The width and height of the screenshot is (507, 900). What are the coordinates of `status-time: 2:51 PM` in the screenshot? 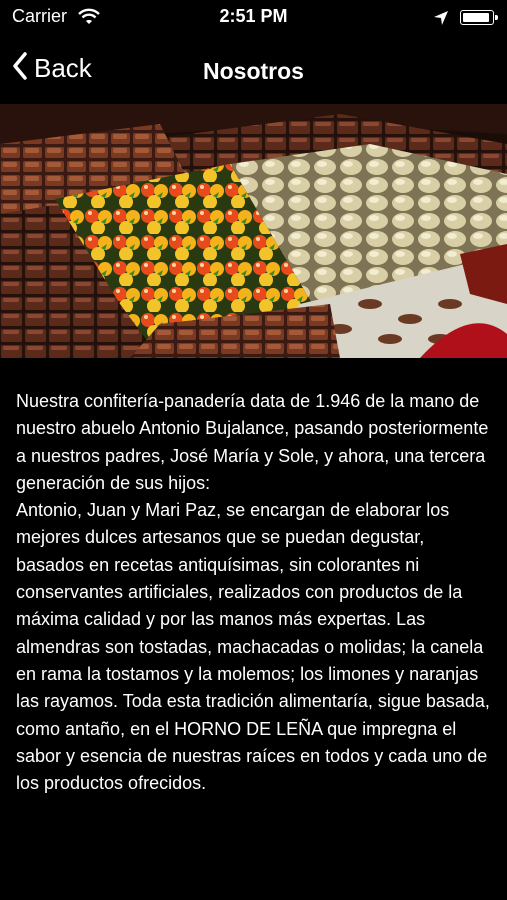 It's located at (253, 16).